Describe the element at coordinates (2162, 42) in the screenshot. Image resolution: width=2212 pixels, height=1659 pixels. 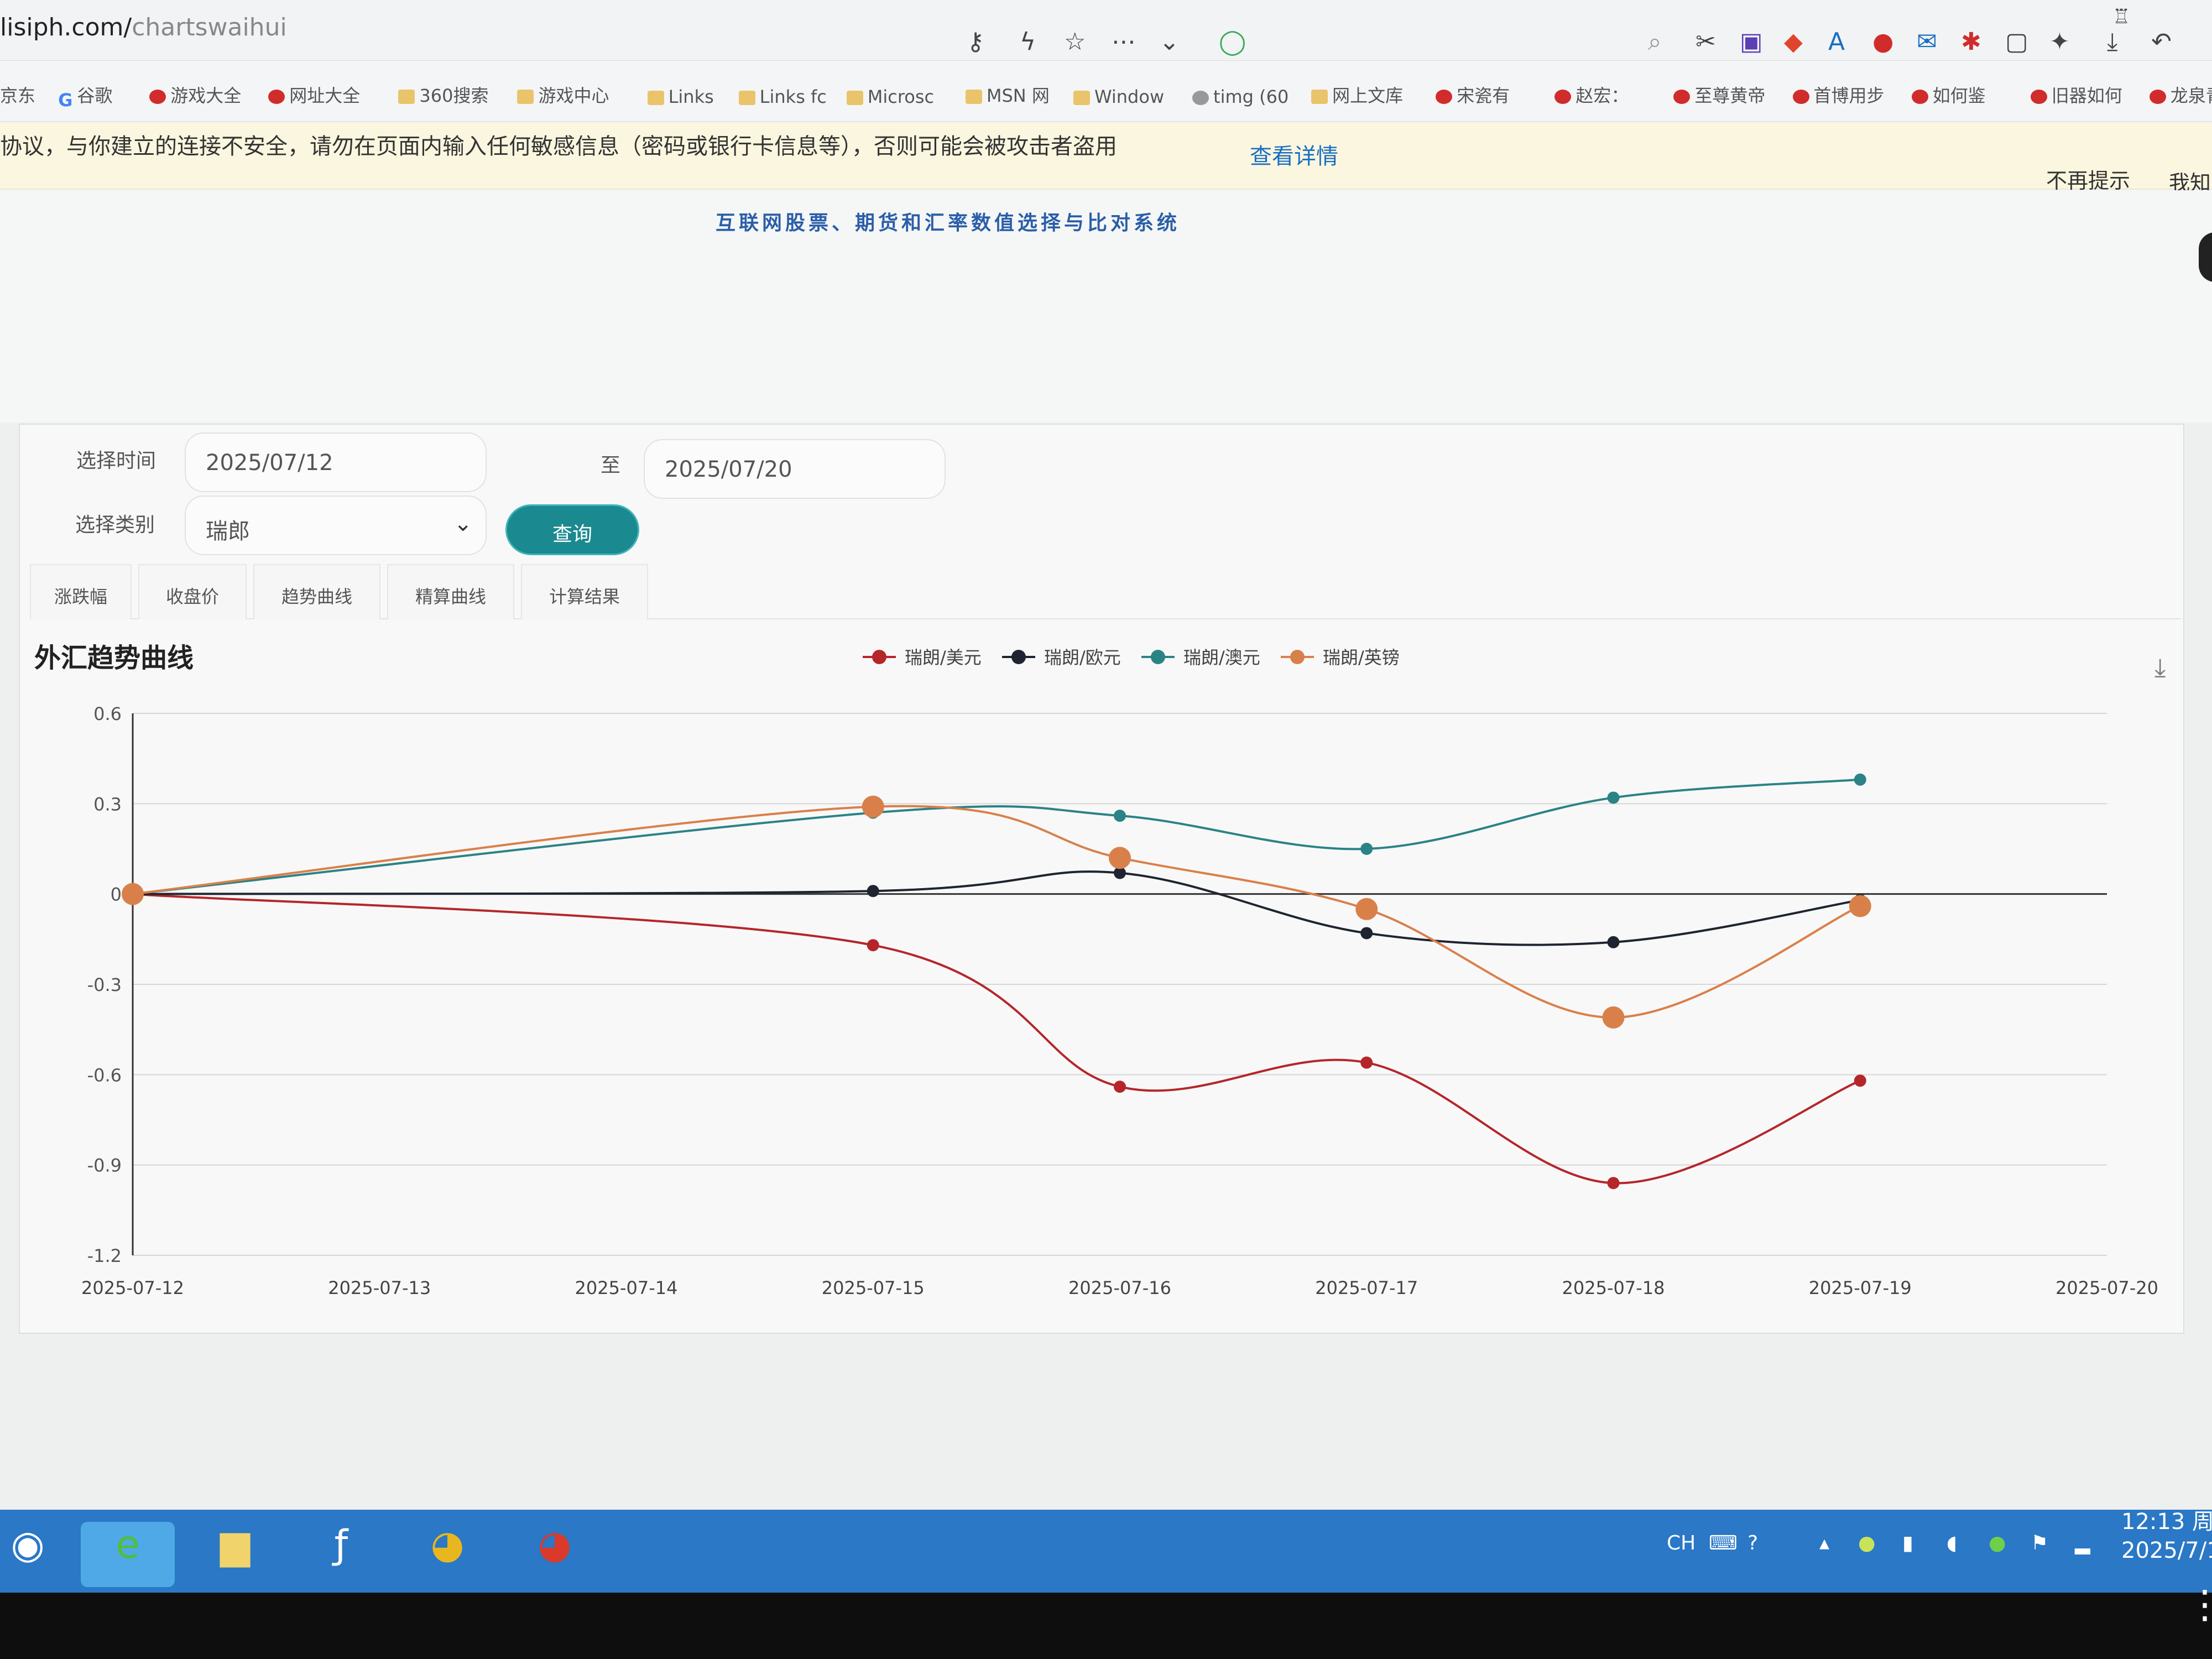
I see `undo-icon: ↶` at that location.